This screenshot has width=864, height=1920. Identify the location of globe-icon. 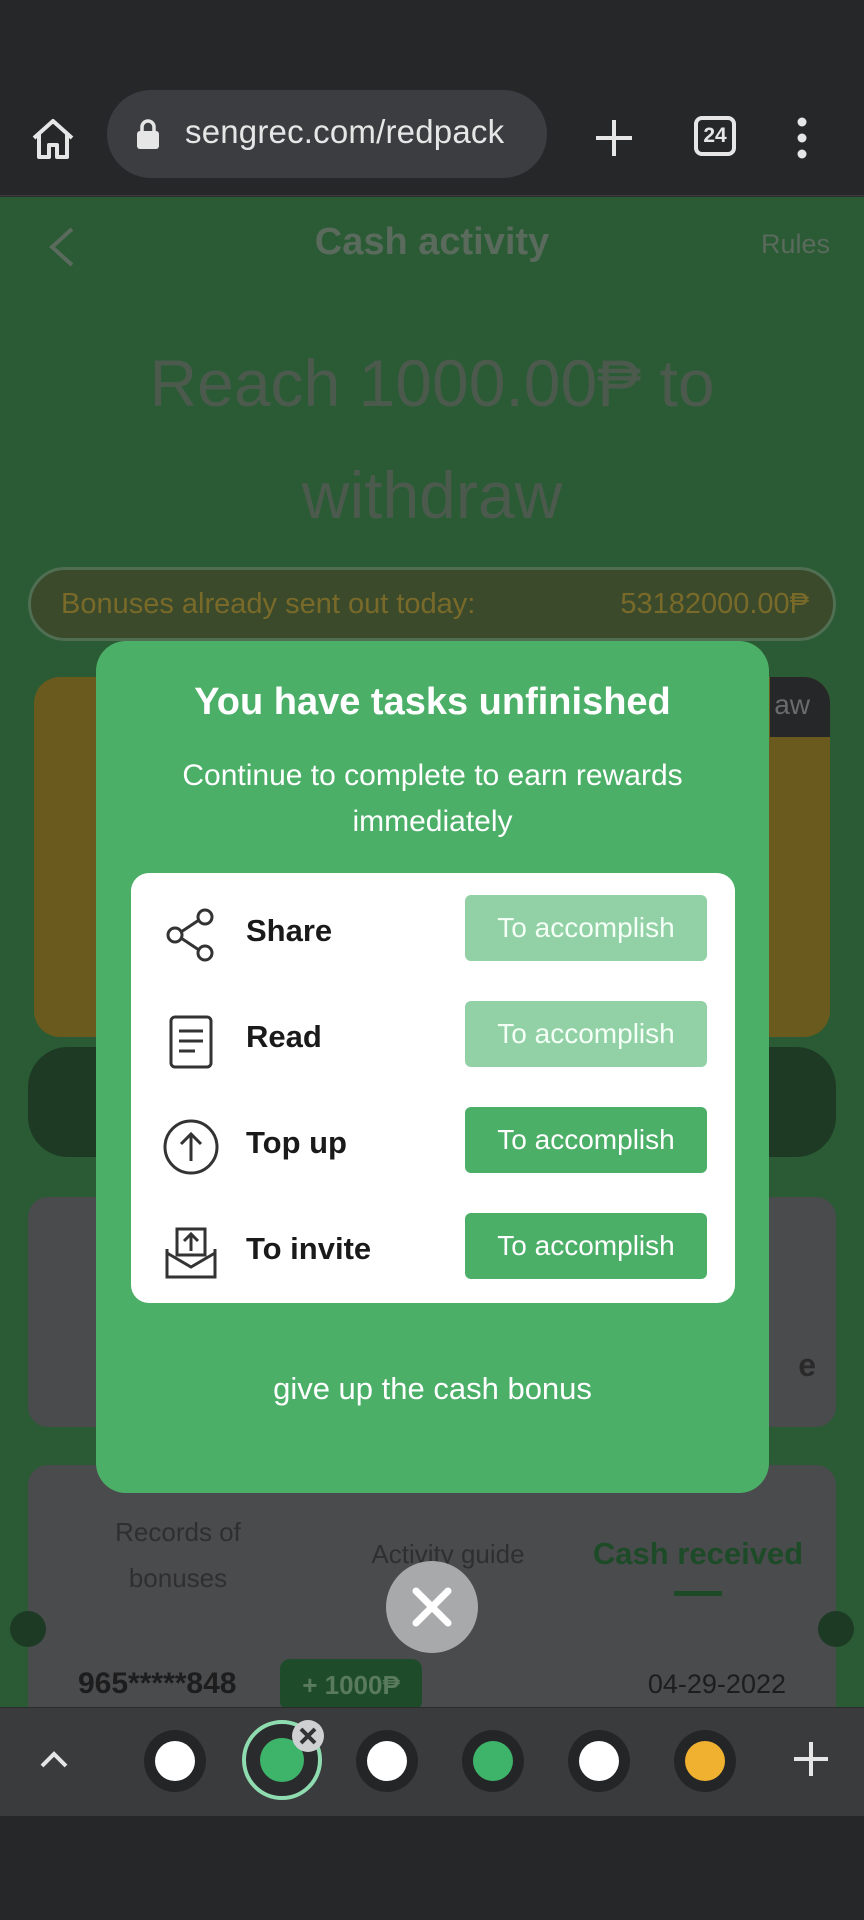
(387, 1761).